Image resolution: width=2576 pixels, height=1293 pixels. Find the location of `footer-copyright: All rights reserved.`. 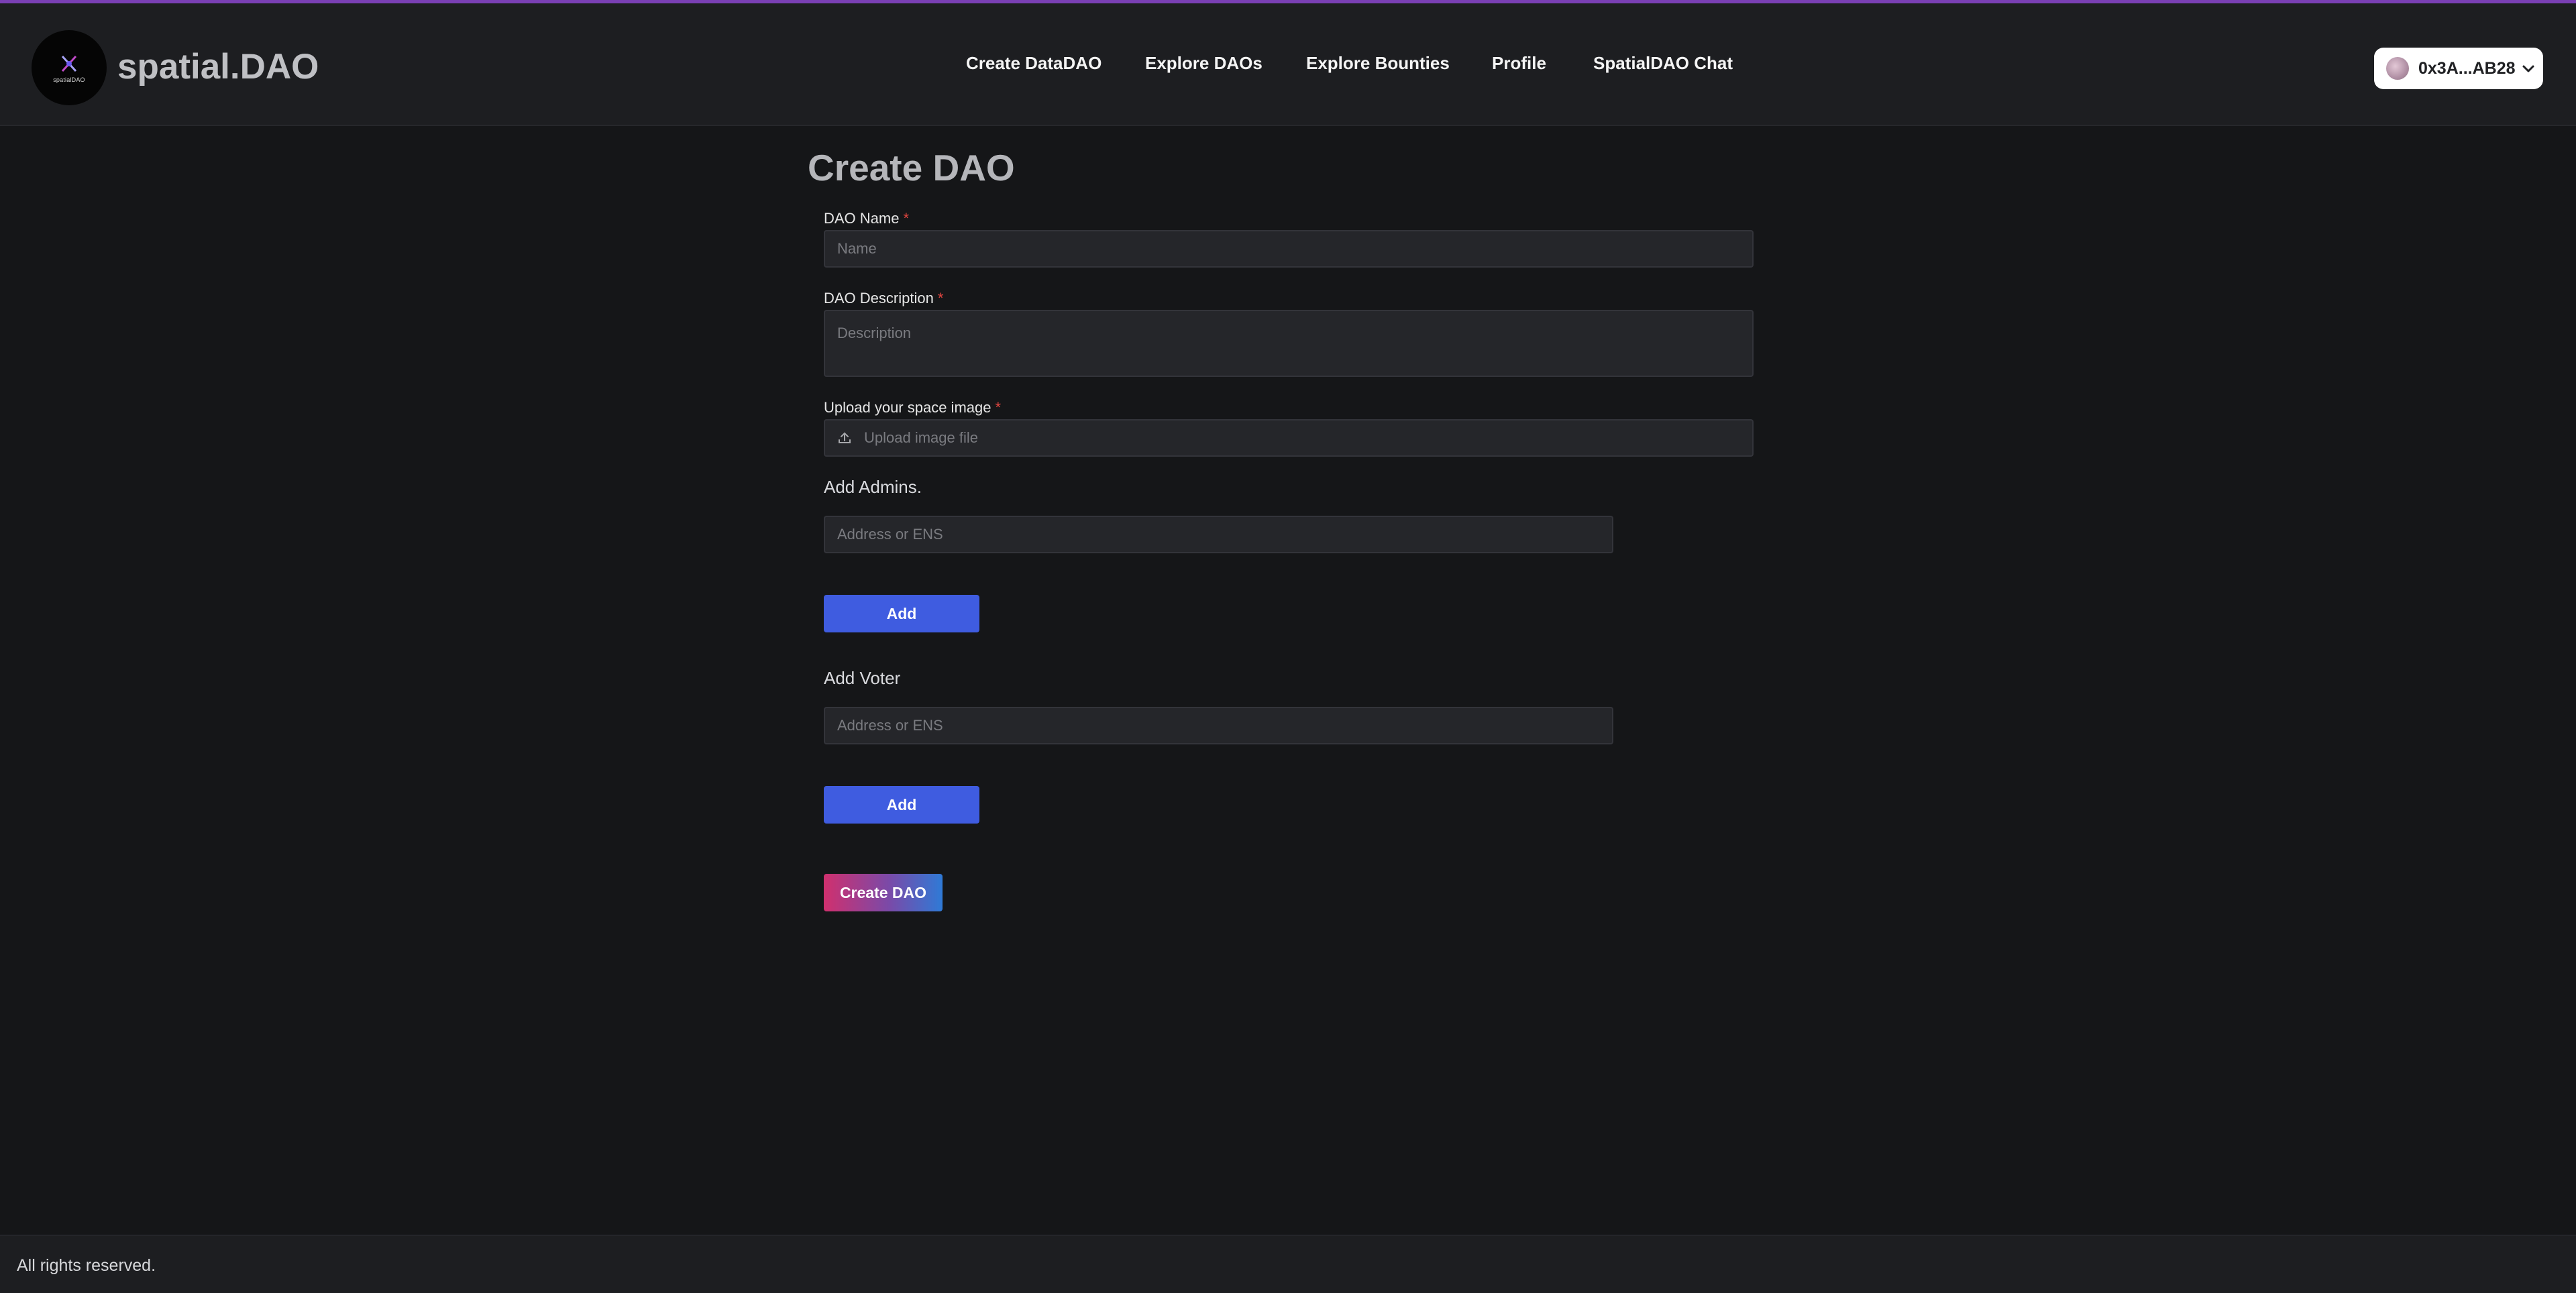

footer-copyright: All rights reserved. is located at coordinates (86, 1265).